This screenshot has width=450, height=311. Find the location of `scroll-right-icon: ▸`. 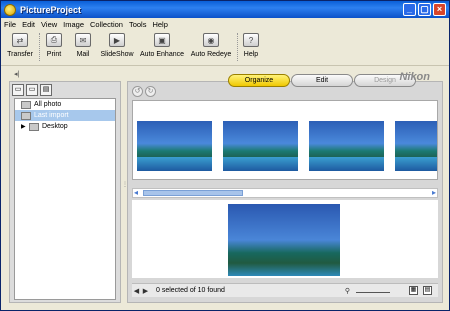

scroll-right-icon: ▸ is located at coordinates (434, 192).